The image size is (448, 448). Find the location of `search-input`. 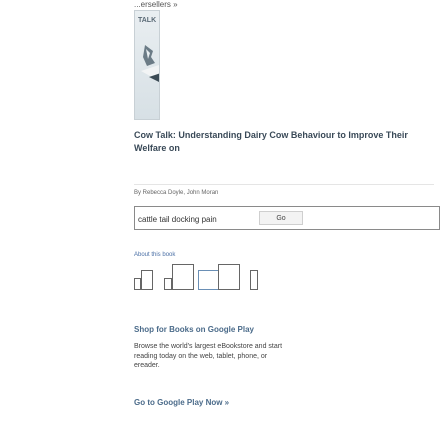

search-input is located at coordinates (197, 219).